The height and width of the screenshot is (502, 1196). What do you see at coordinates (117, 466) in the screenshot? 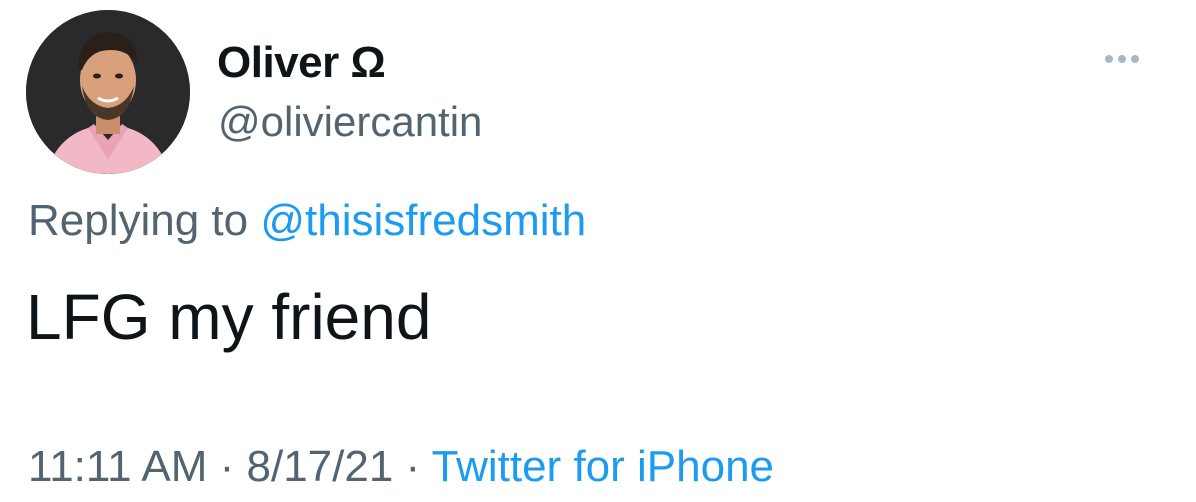
I see `tweet-time: 11:11 AM` at bounding box center [117, 466].